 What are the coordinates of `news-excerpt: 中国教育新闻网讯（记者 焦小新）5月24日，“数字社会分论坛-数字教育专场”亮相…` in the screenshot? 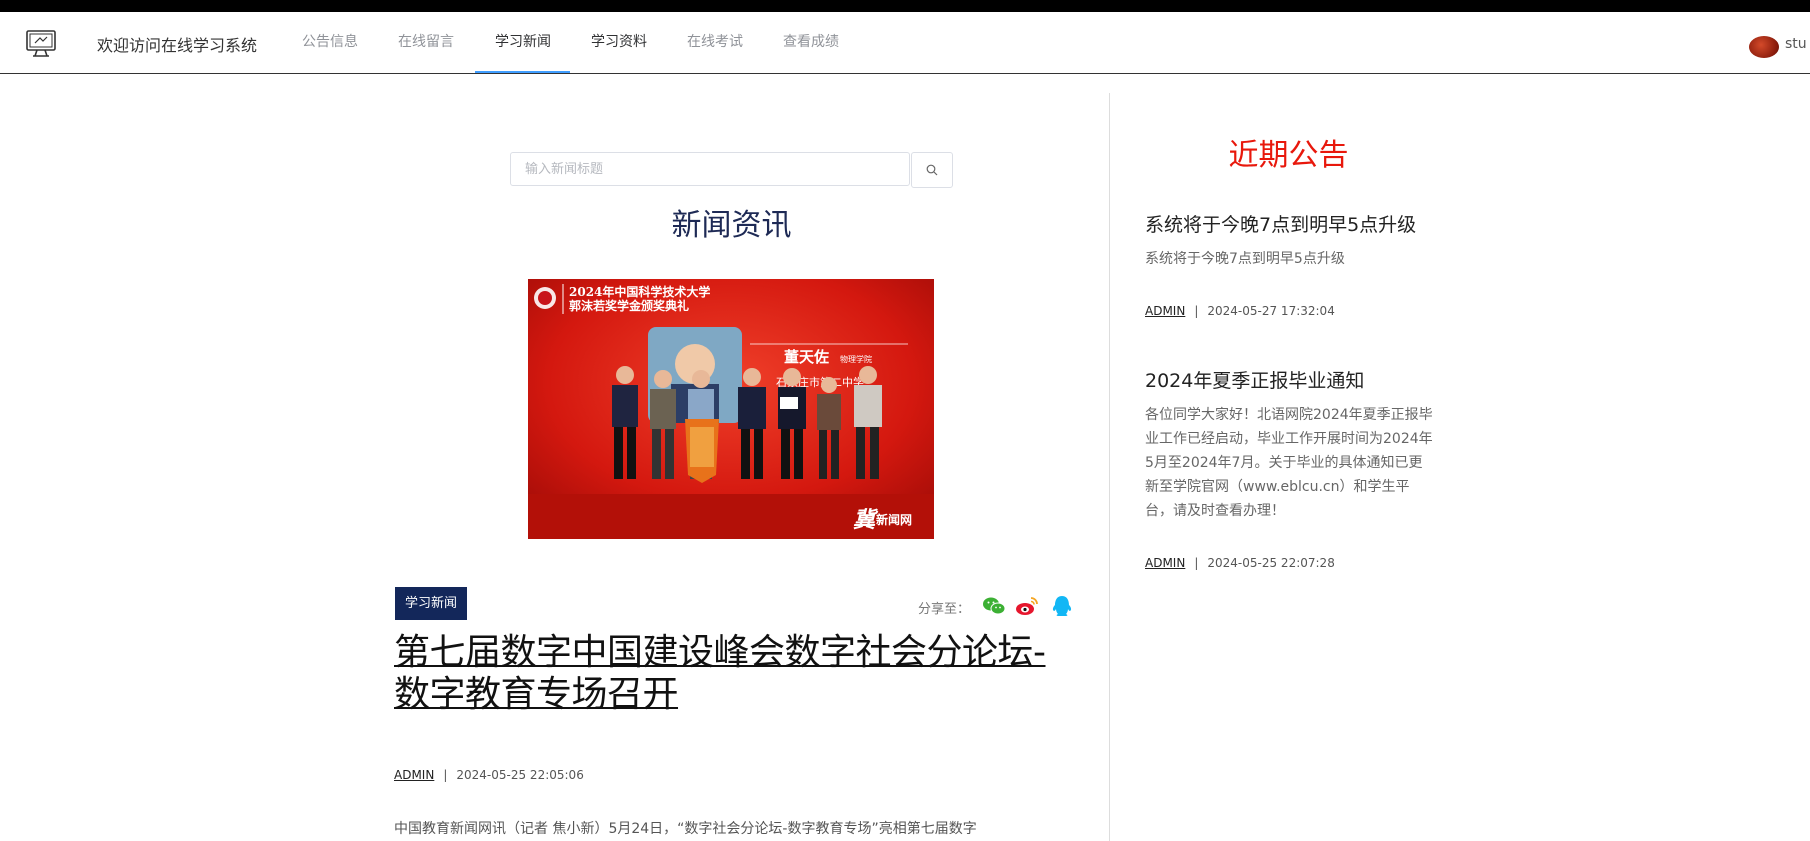 It's located at (685, 829).